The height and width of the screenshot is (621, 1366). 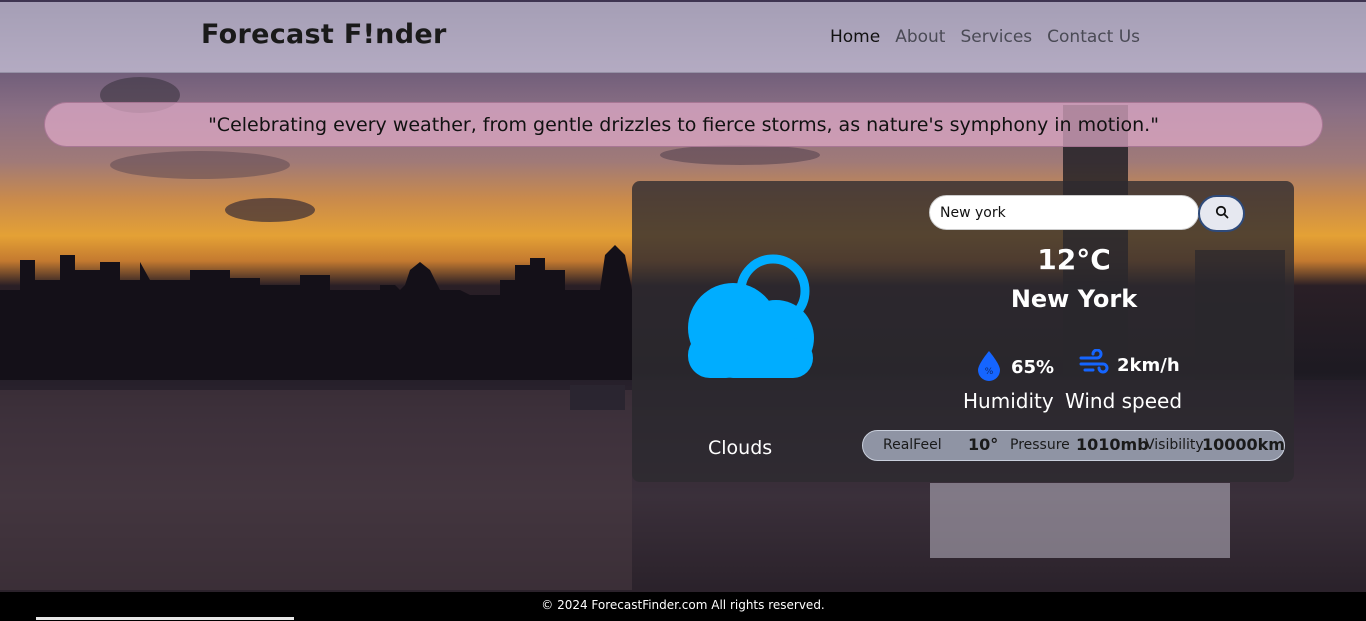 I want to click on humidity-icon: %, so click(x=989, y=367).